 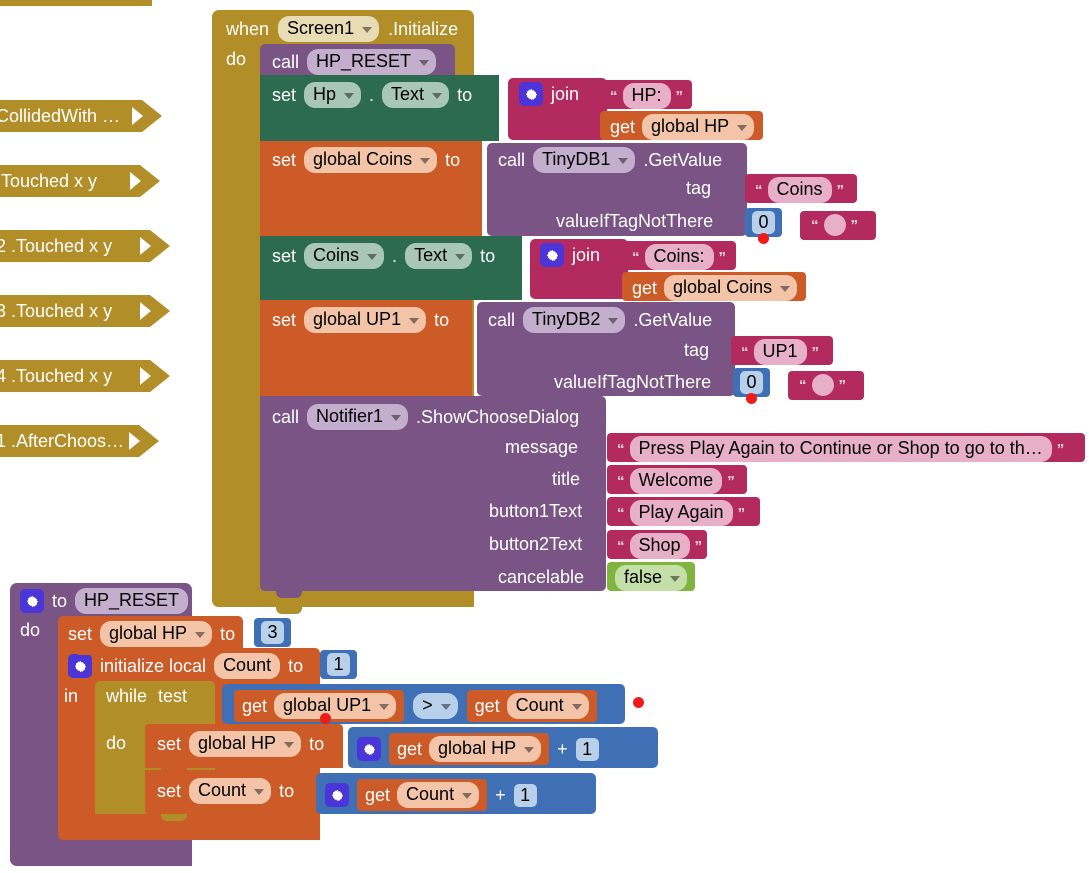 I want to click on collapse-arrow-icon, so click(x=150, y=181).